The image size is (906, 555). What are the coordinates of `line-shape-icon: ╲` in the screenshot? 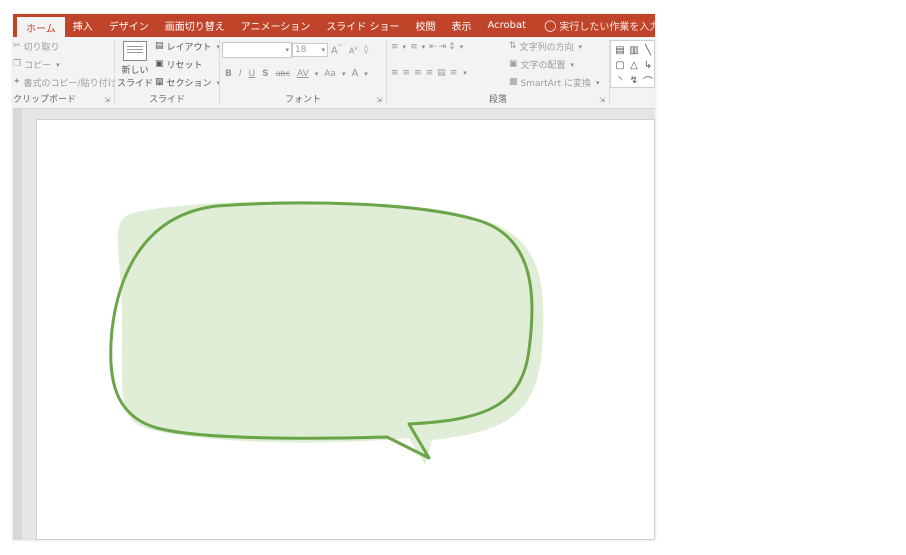 It's located at (648, 50).